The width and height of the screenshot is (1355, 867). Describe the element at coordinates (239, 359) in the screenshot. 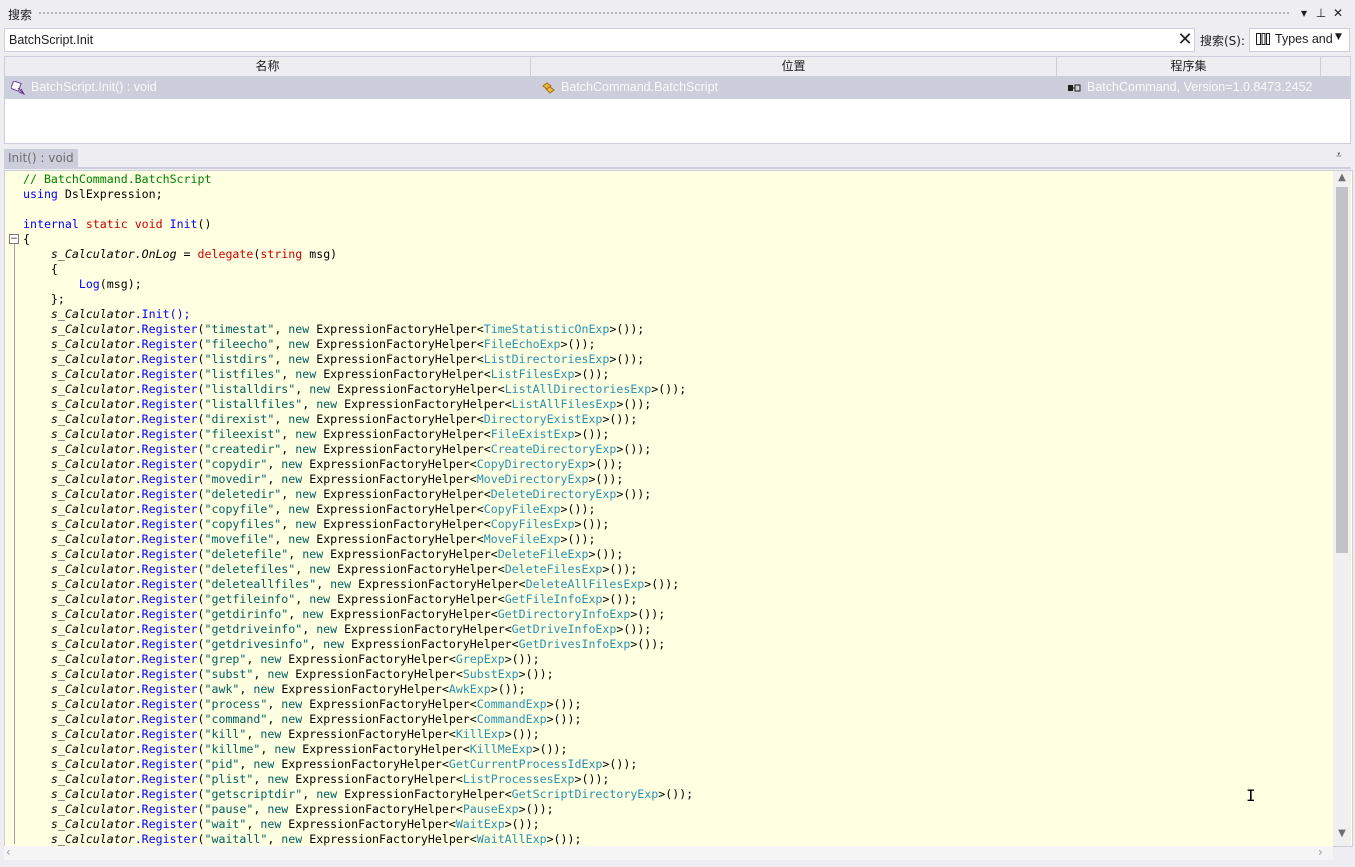

I see `register-name-literal: "listdirs"` at that location.